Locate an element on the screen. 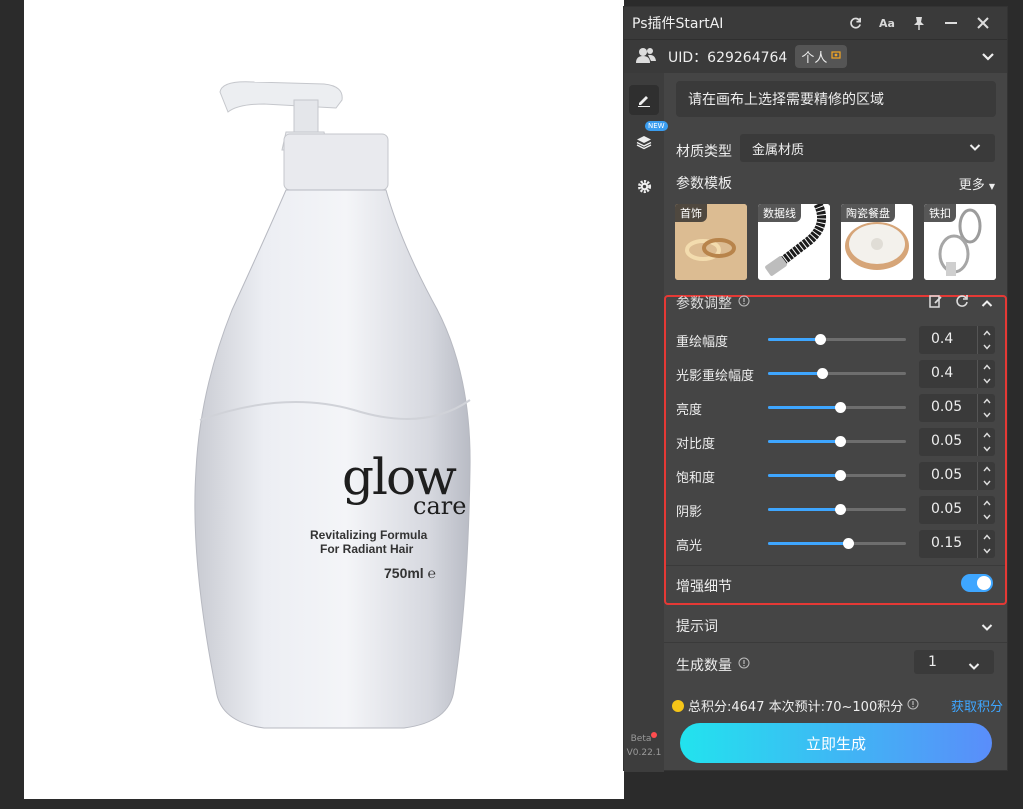 This screenshot has width=1023, height=809. param-row: 对比度 0.05 is located at coordinates (836, 442).